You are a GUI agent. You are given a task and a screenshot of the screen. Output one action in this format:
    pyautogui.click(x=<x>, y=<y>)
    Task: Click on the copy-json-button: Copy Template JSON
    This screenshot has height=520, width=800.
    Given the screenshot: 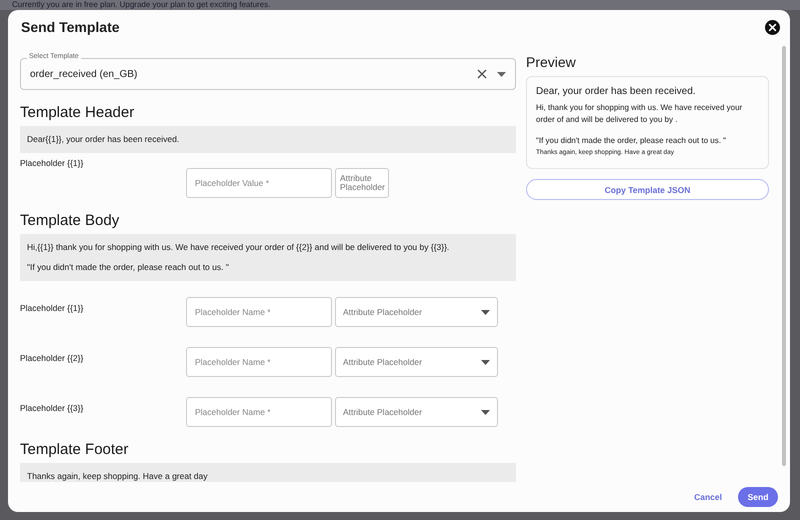 What is the action you would take?
    pyautogui.click(x=647, y=189)
    